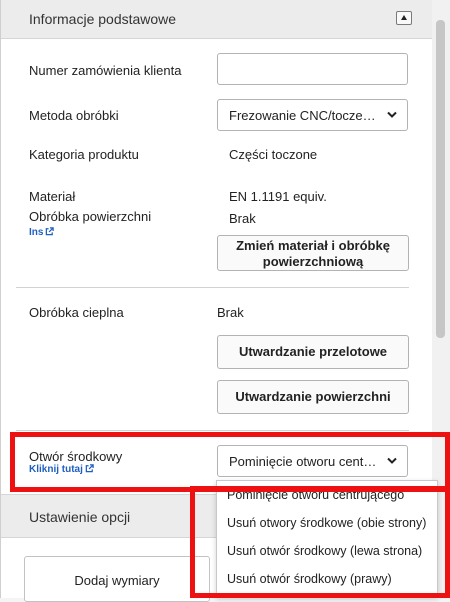 This screenshot has height=602, width=450. I want to click on basic-info-title: Informacje podstawowe, so click(103, 19).